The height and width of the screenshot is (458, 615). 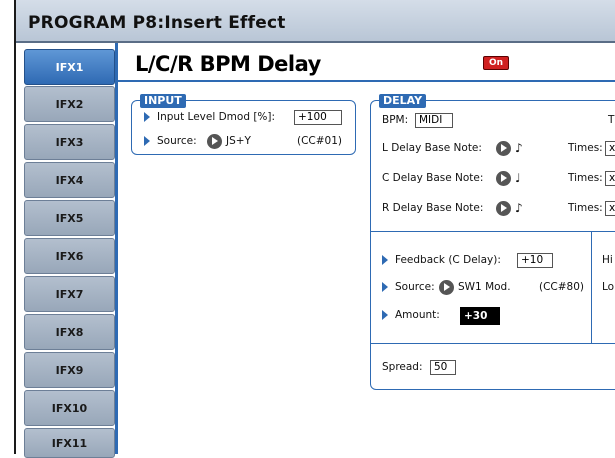 I want to click on spread-section-divider, so click(x=493, y=343).